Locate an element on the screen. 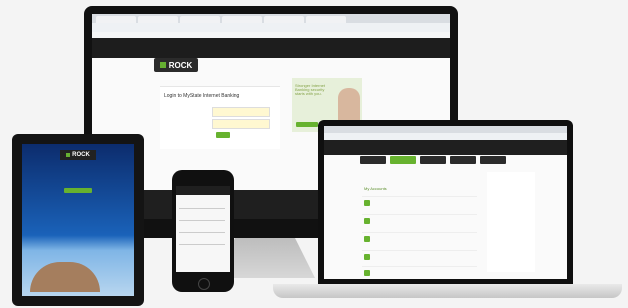 The image size is (628, 308). promo-line-3: starts with you. is located at coordinates (308, 93).